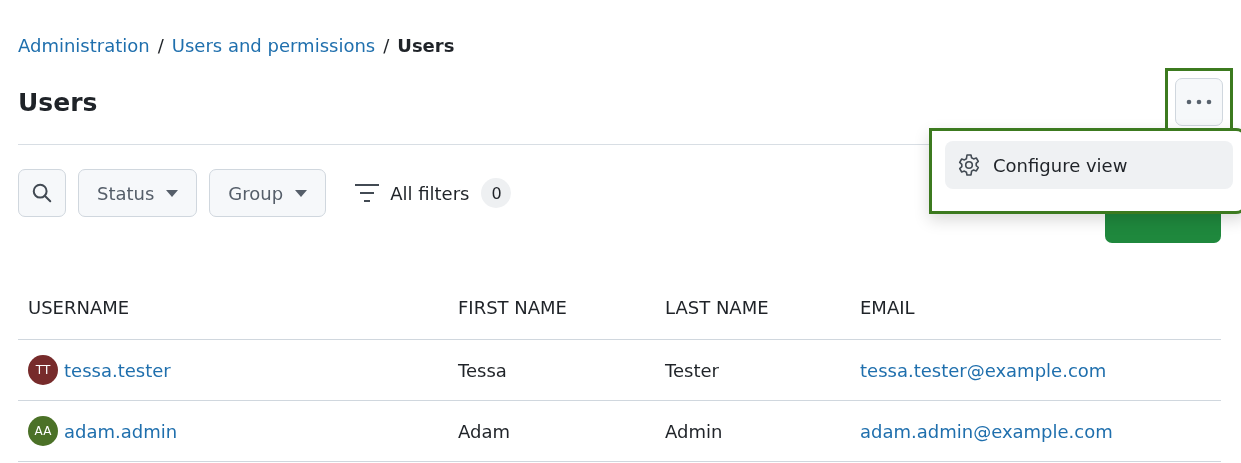 The height and width of the screenshot is (463, 1241). Describe the element at coordinates (551, 307) in the screenshot. I see `column-header: FIRST NAME` at that location.